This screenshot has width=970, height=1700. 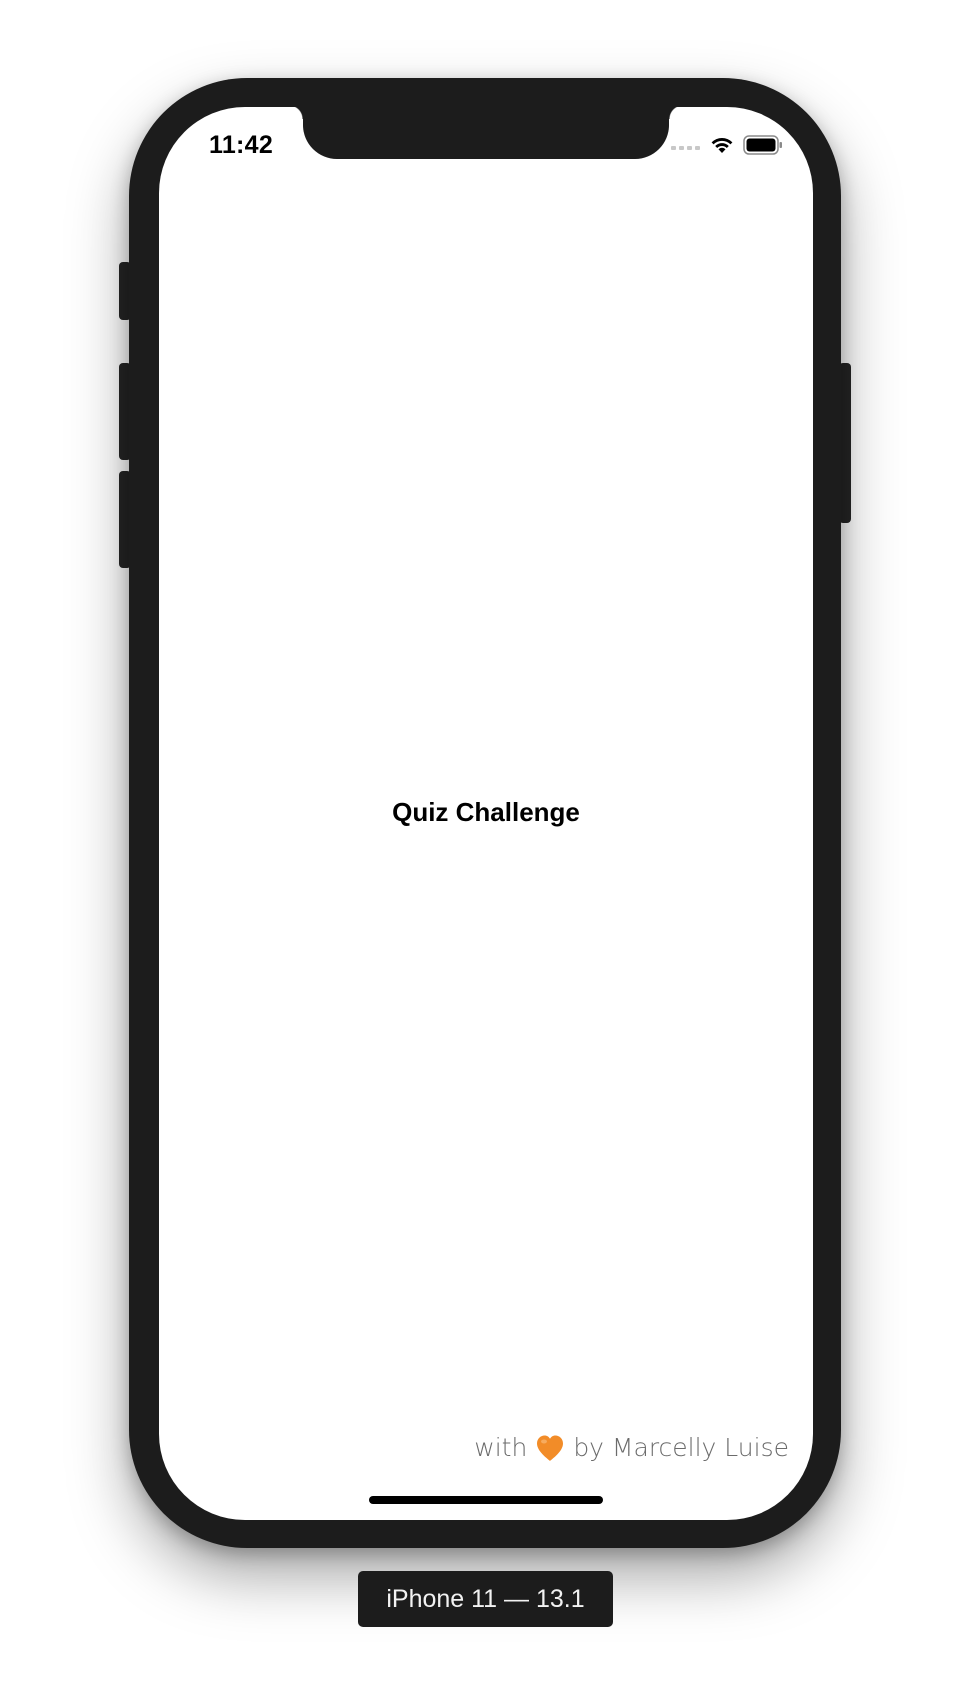 I want to click on home-indicator, so click(x=486, y=1500).